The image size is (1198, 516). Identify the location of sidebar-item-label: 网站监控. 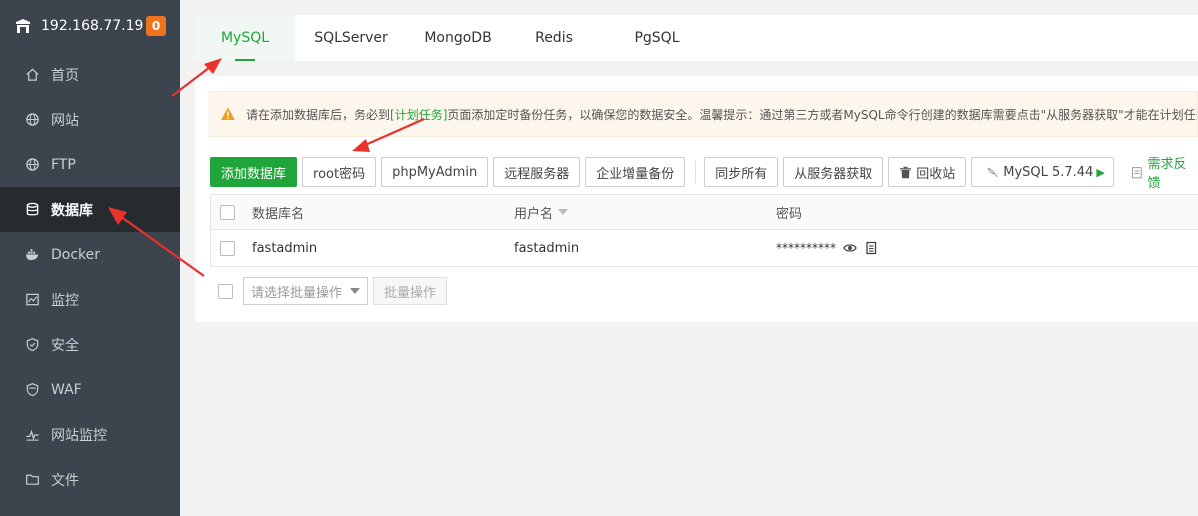
(79, 435).